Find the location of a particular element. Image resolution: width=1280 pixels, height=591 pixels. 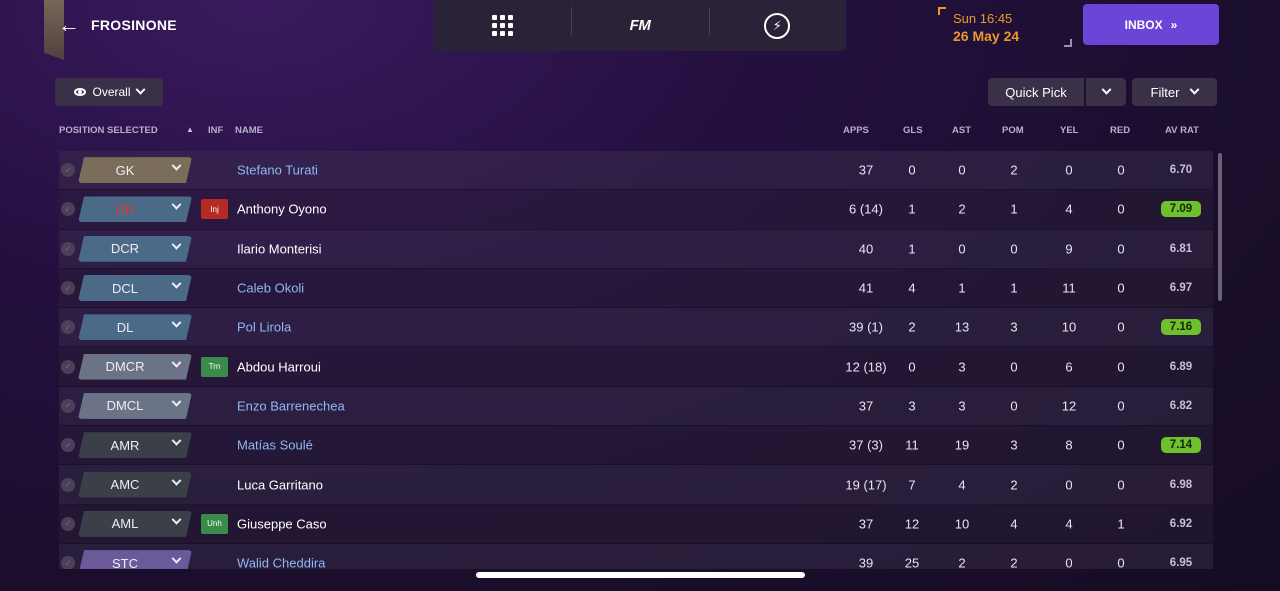

player-name: Giuseppe Caso is located at coordinates (282, 523).